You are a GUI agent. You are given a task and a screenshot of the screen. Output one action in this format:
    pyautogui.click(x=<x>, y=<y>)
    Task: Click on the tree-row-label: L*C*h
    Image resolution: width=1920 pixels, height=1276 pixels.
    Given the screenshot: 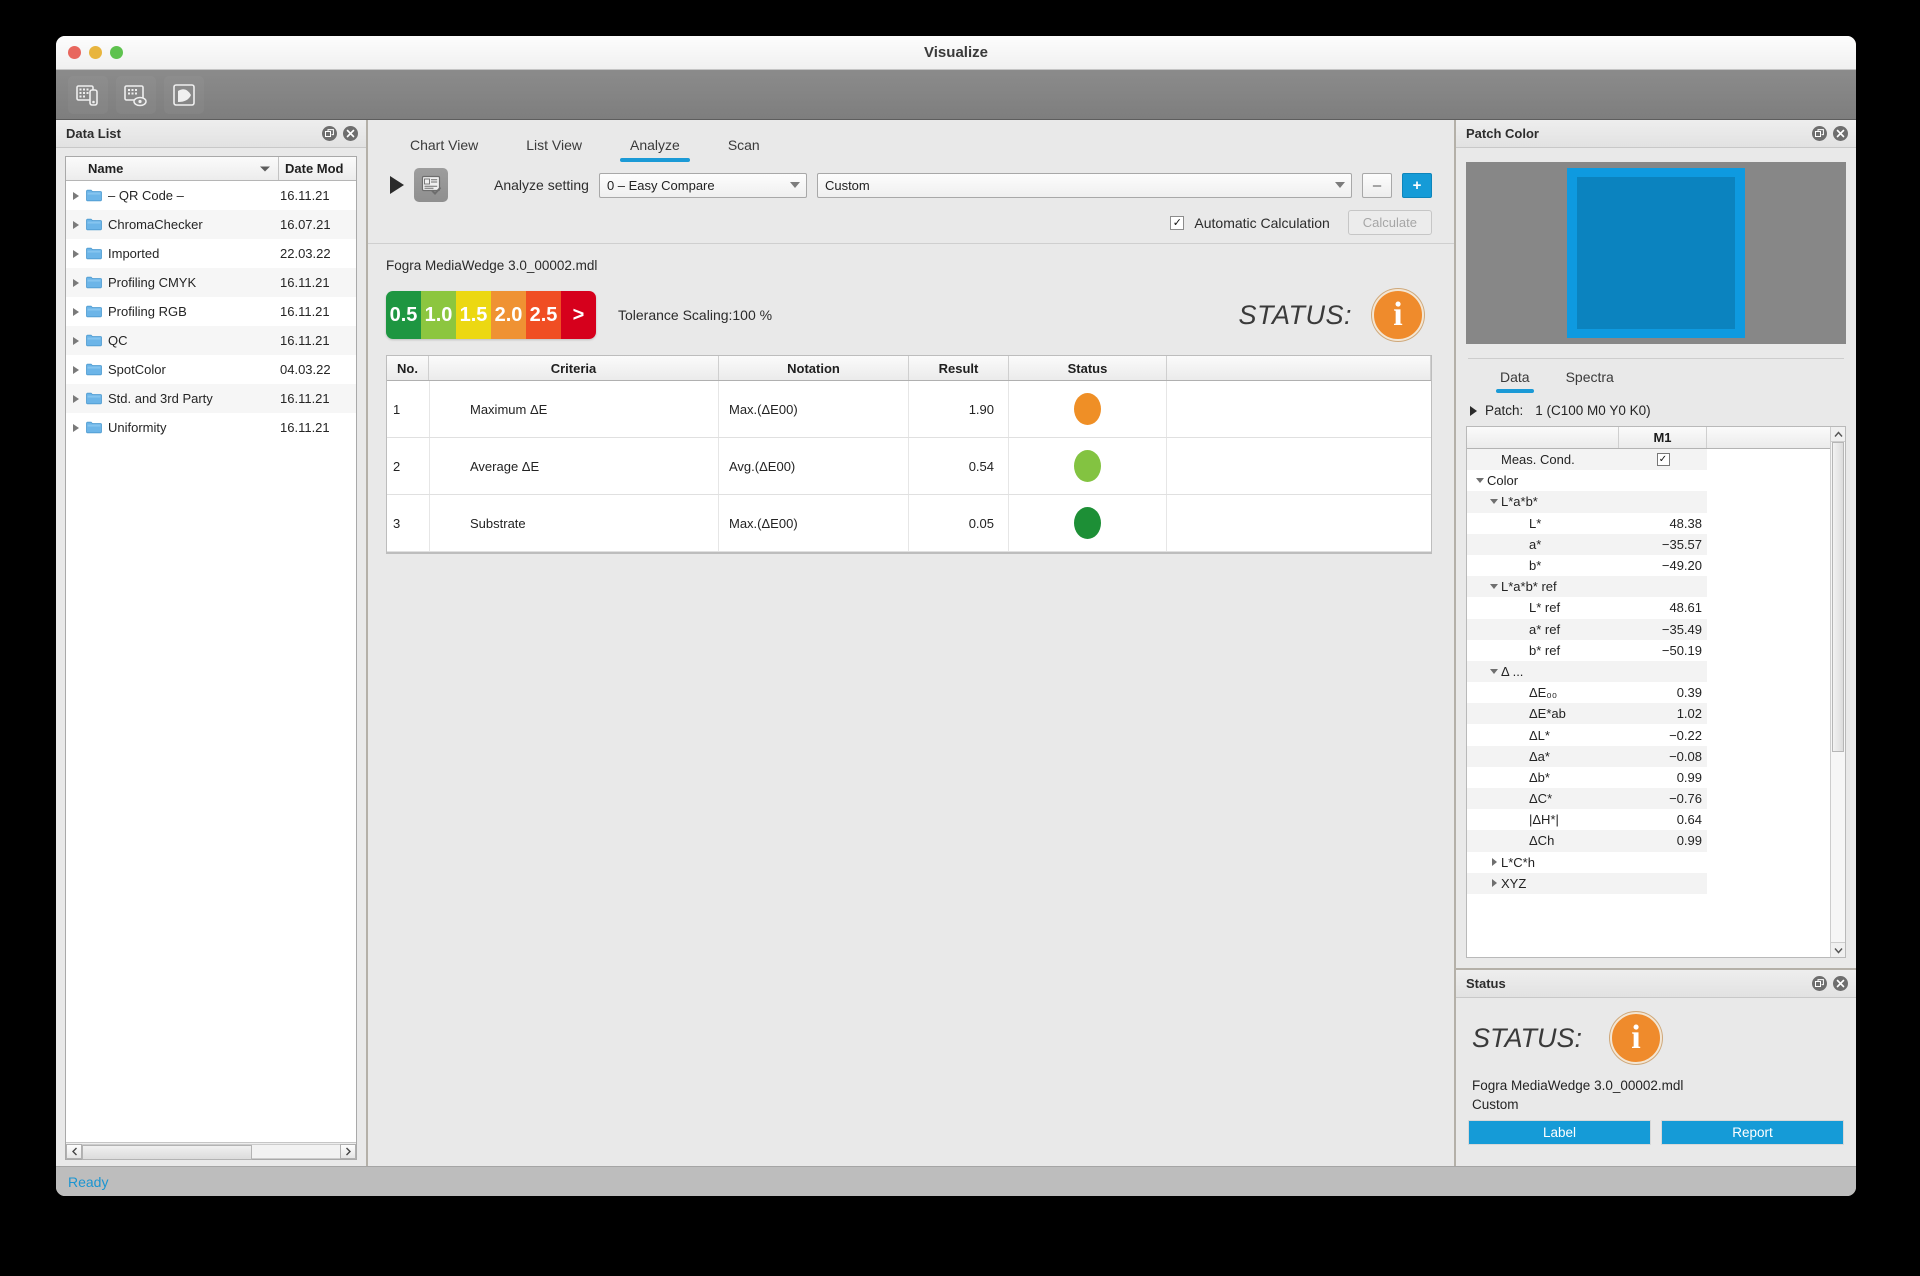 What is the action you would take?
    pyautogui.click(x=1518, y=862)
    